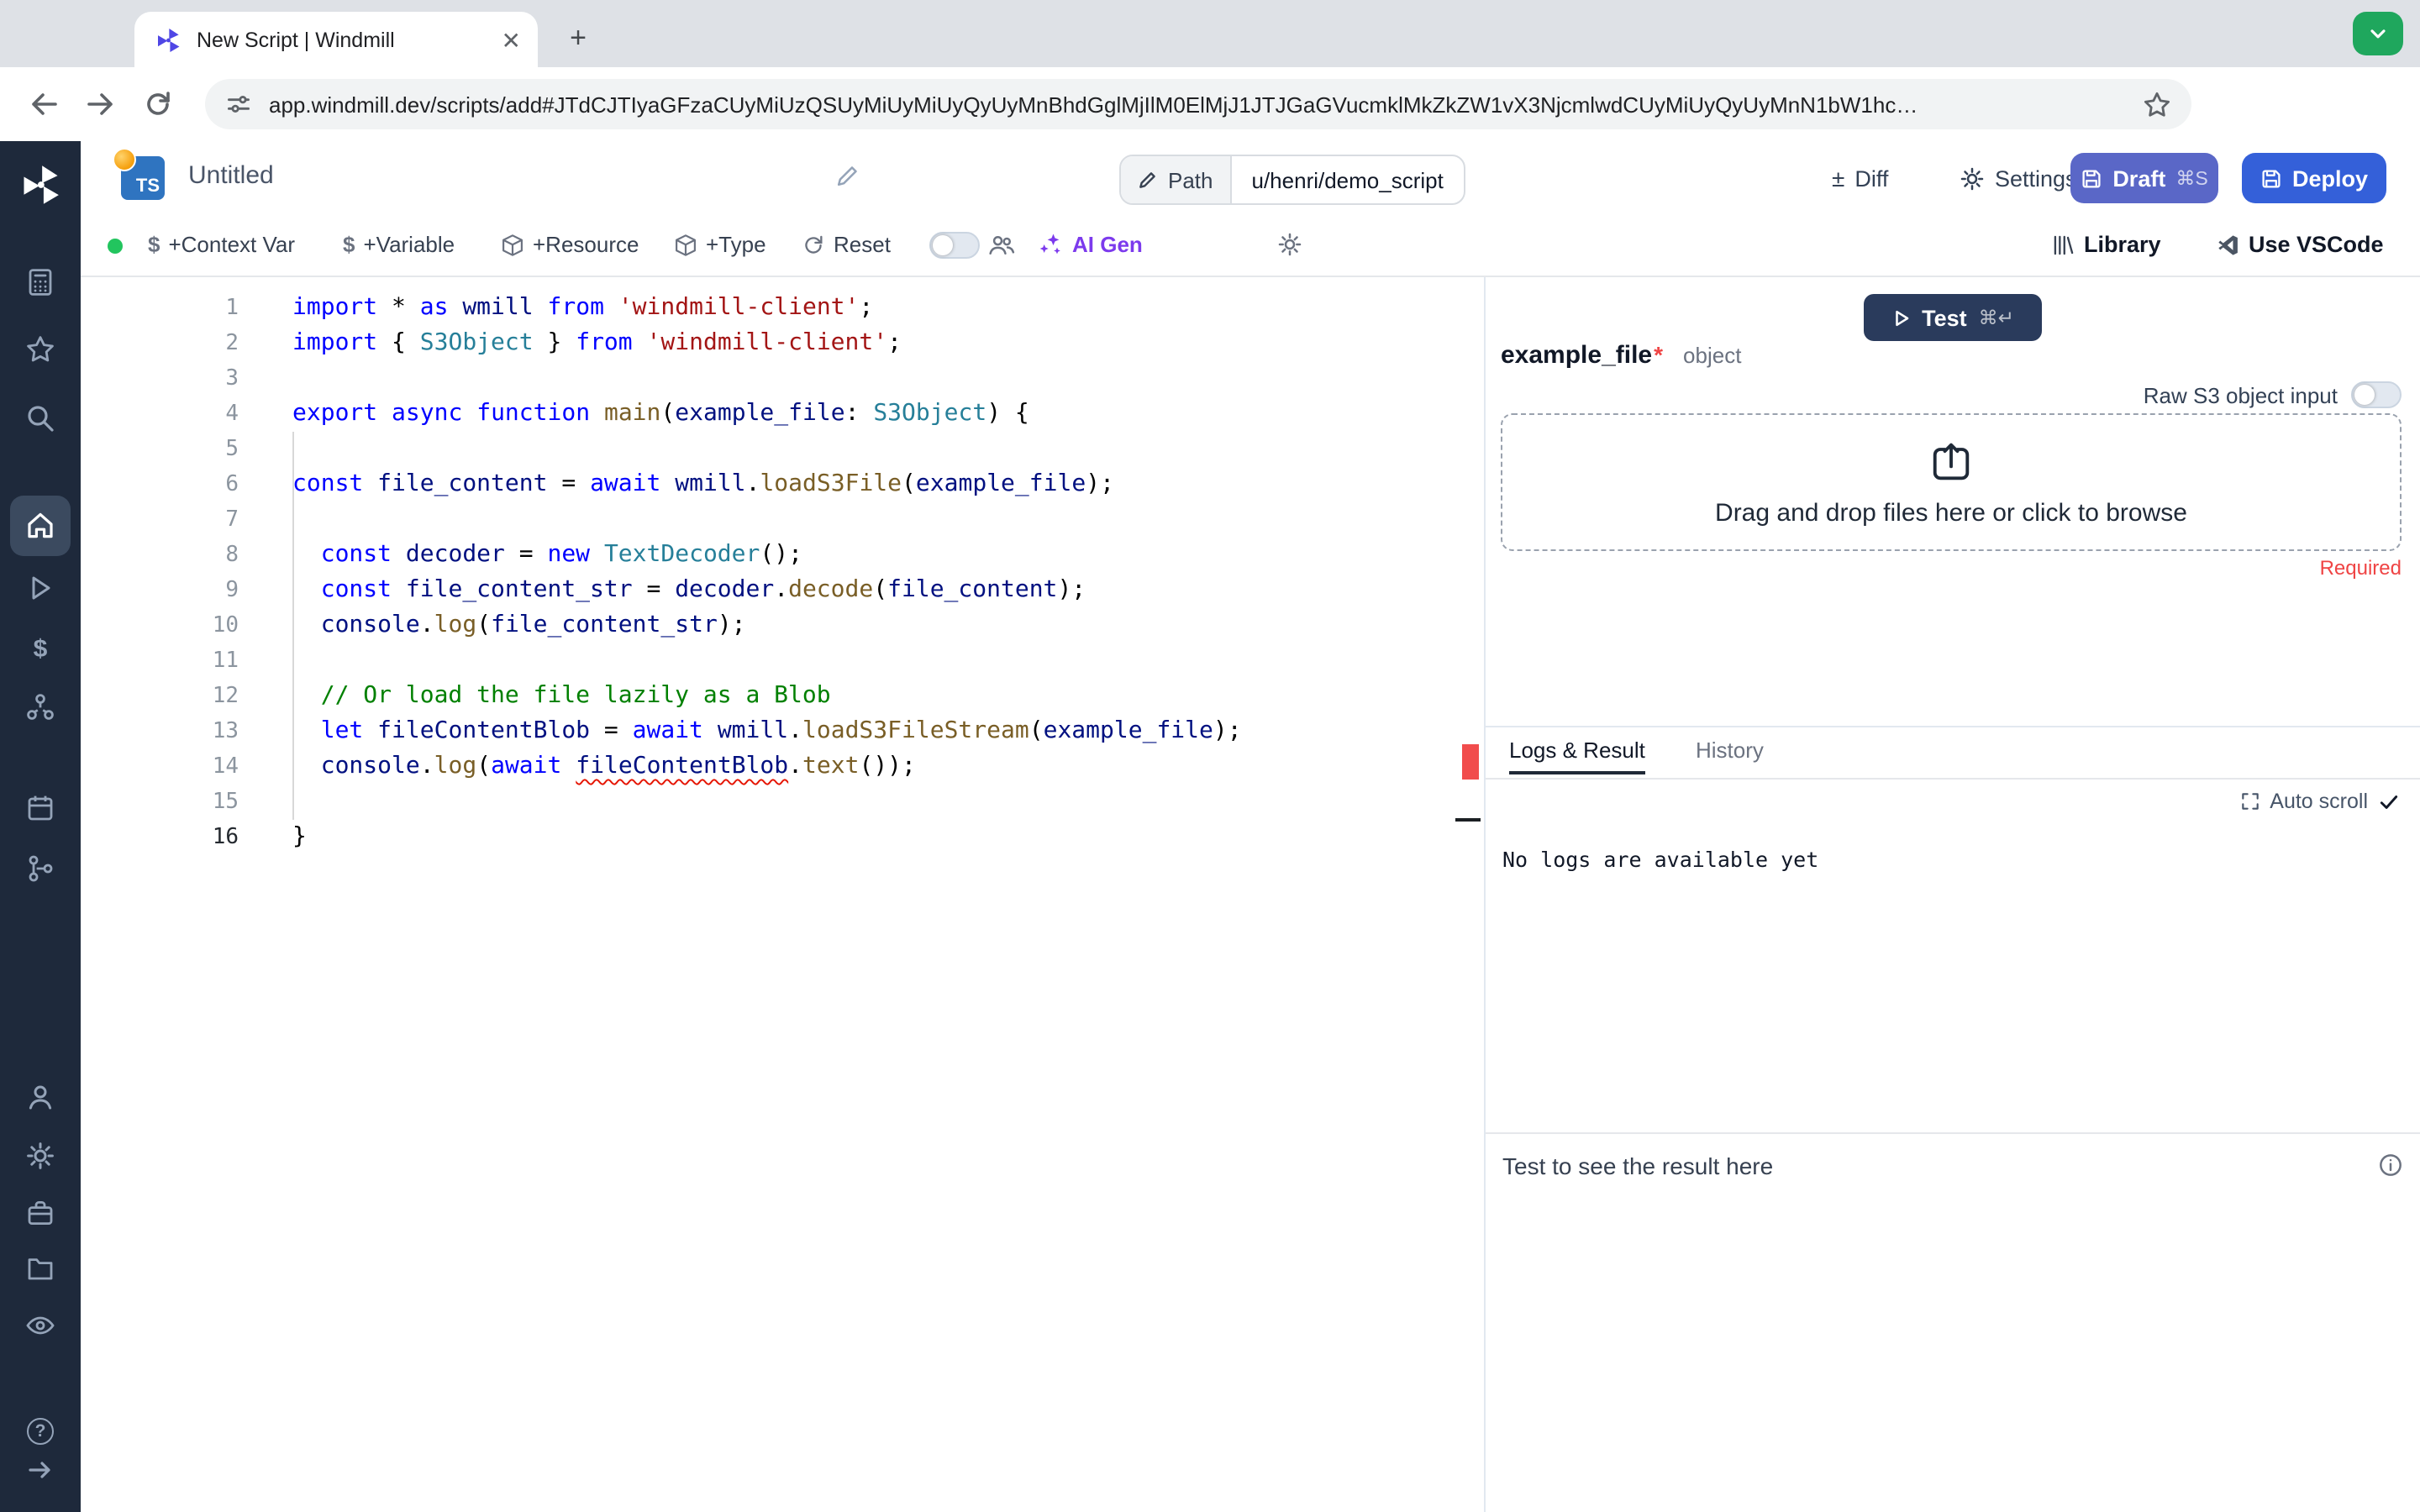 The width and height of the screenshot is (2420, 1512). Describe the element at coordinates (519, 625) in the screenshot. I see `code-line: console.log(file_content_str);` at that location.